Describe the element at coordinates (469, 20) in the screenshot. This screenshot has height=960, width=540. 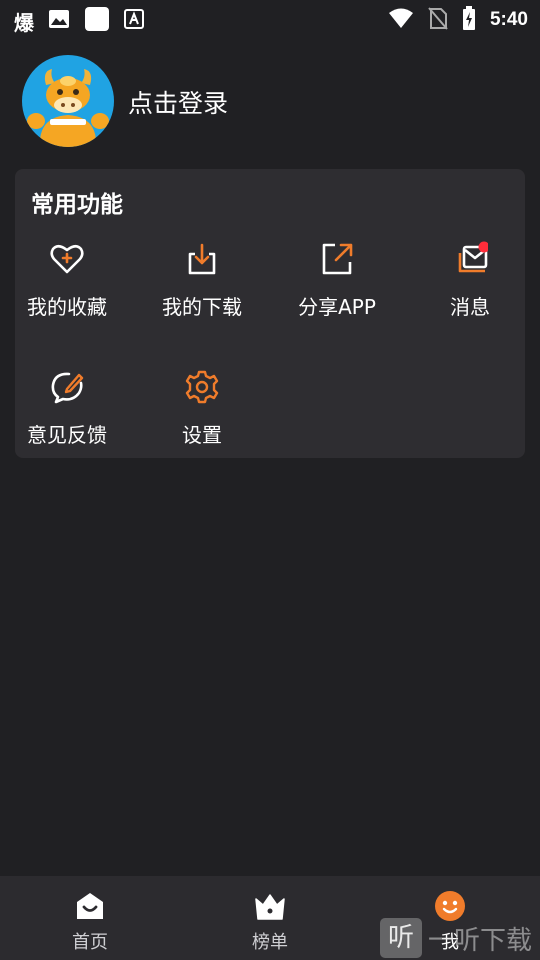
I see `battery-charging-icon` at that location.